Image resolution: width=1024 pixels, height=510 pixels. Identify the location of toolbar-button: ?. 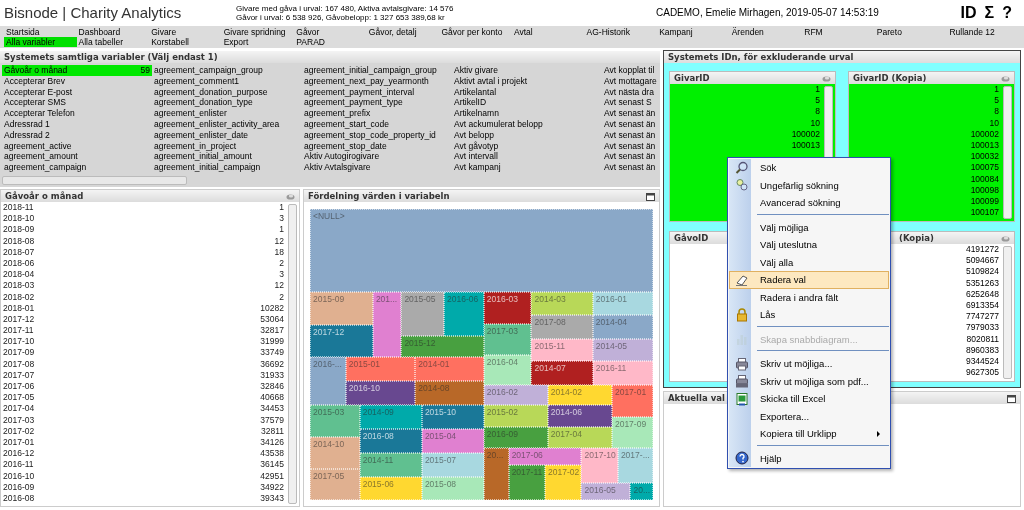
(1007, 13).